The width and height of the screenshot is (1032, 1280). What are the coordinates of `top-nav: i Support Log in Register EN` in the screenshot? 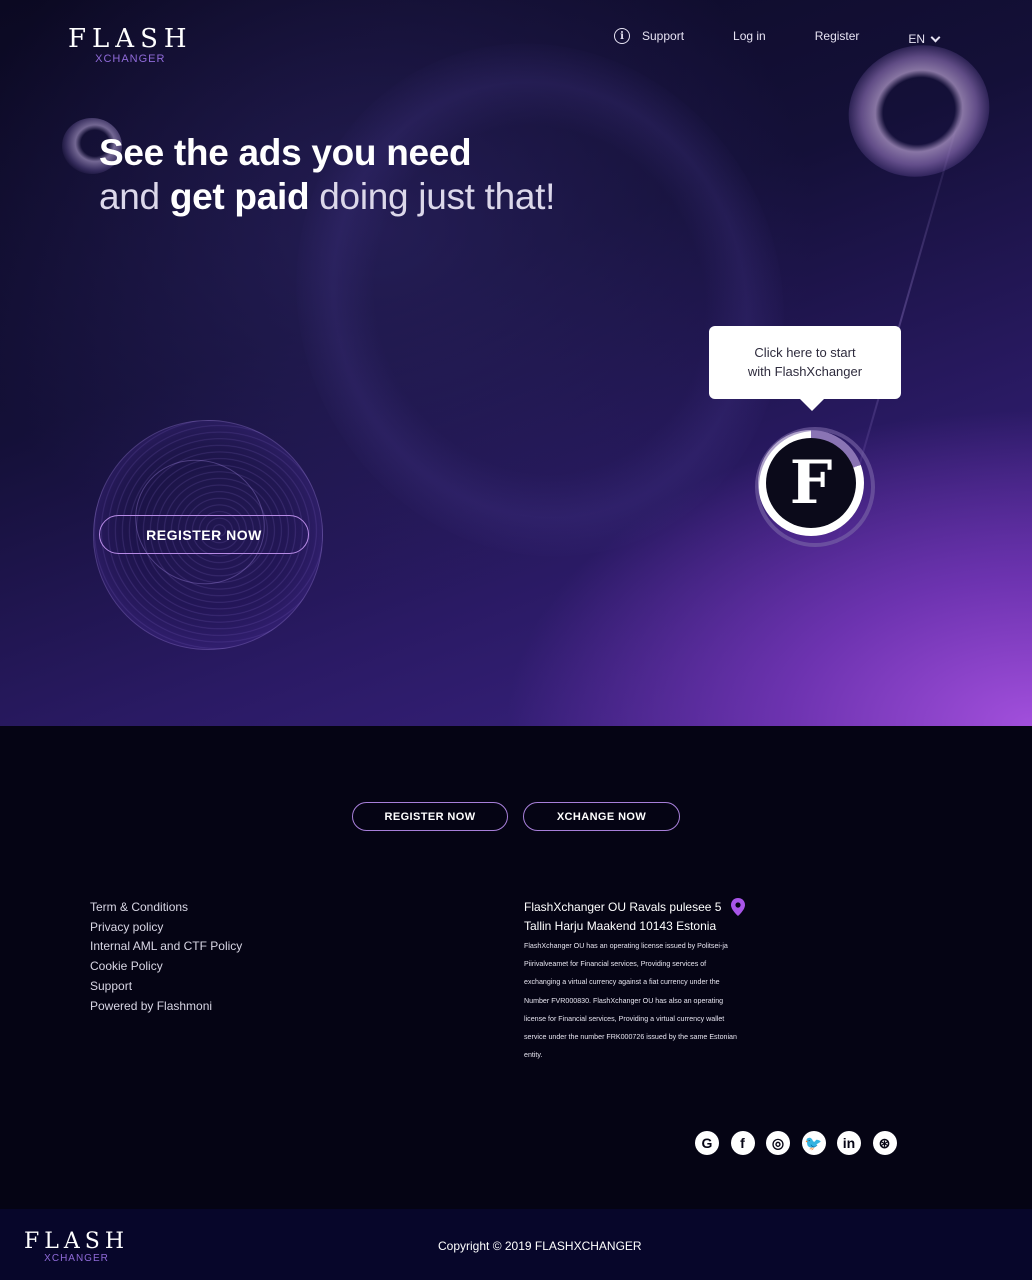 It's located at (777, 36).